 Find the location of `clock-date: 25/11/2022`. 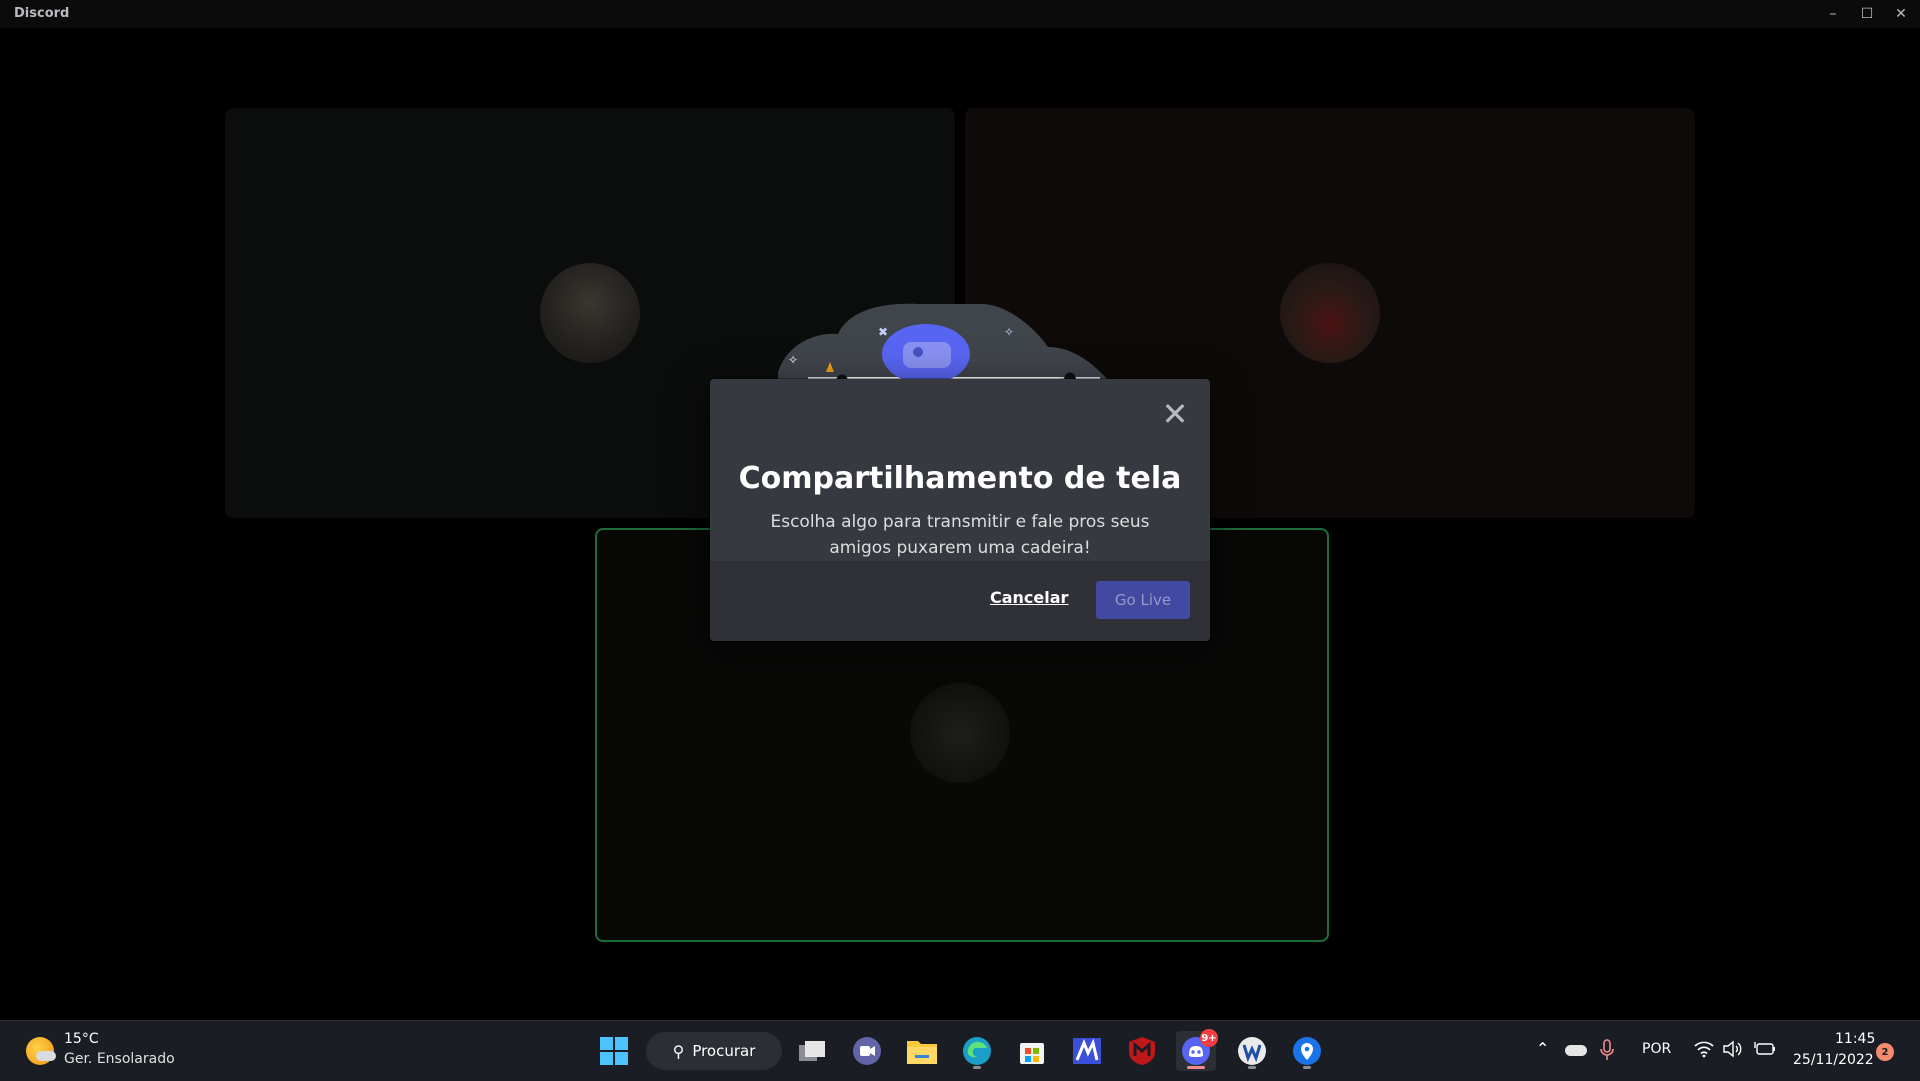

clock-date: 25/11/2022 is located at coordinates (1833, 1060).